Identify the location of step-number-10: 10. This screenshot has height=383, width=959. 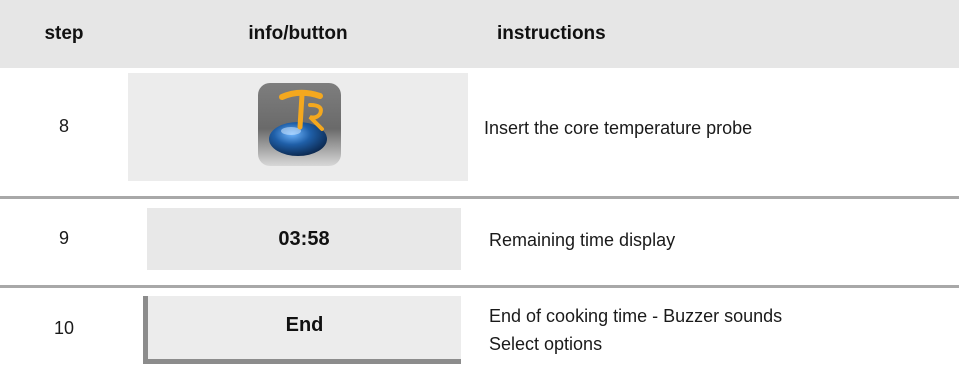
(64, 328).